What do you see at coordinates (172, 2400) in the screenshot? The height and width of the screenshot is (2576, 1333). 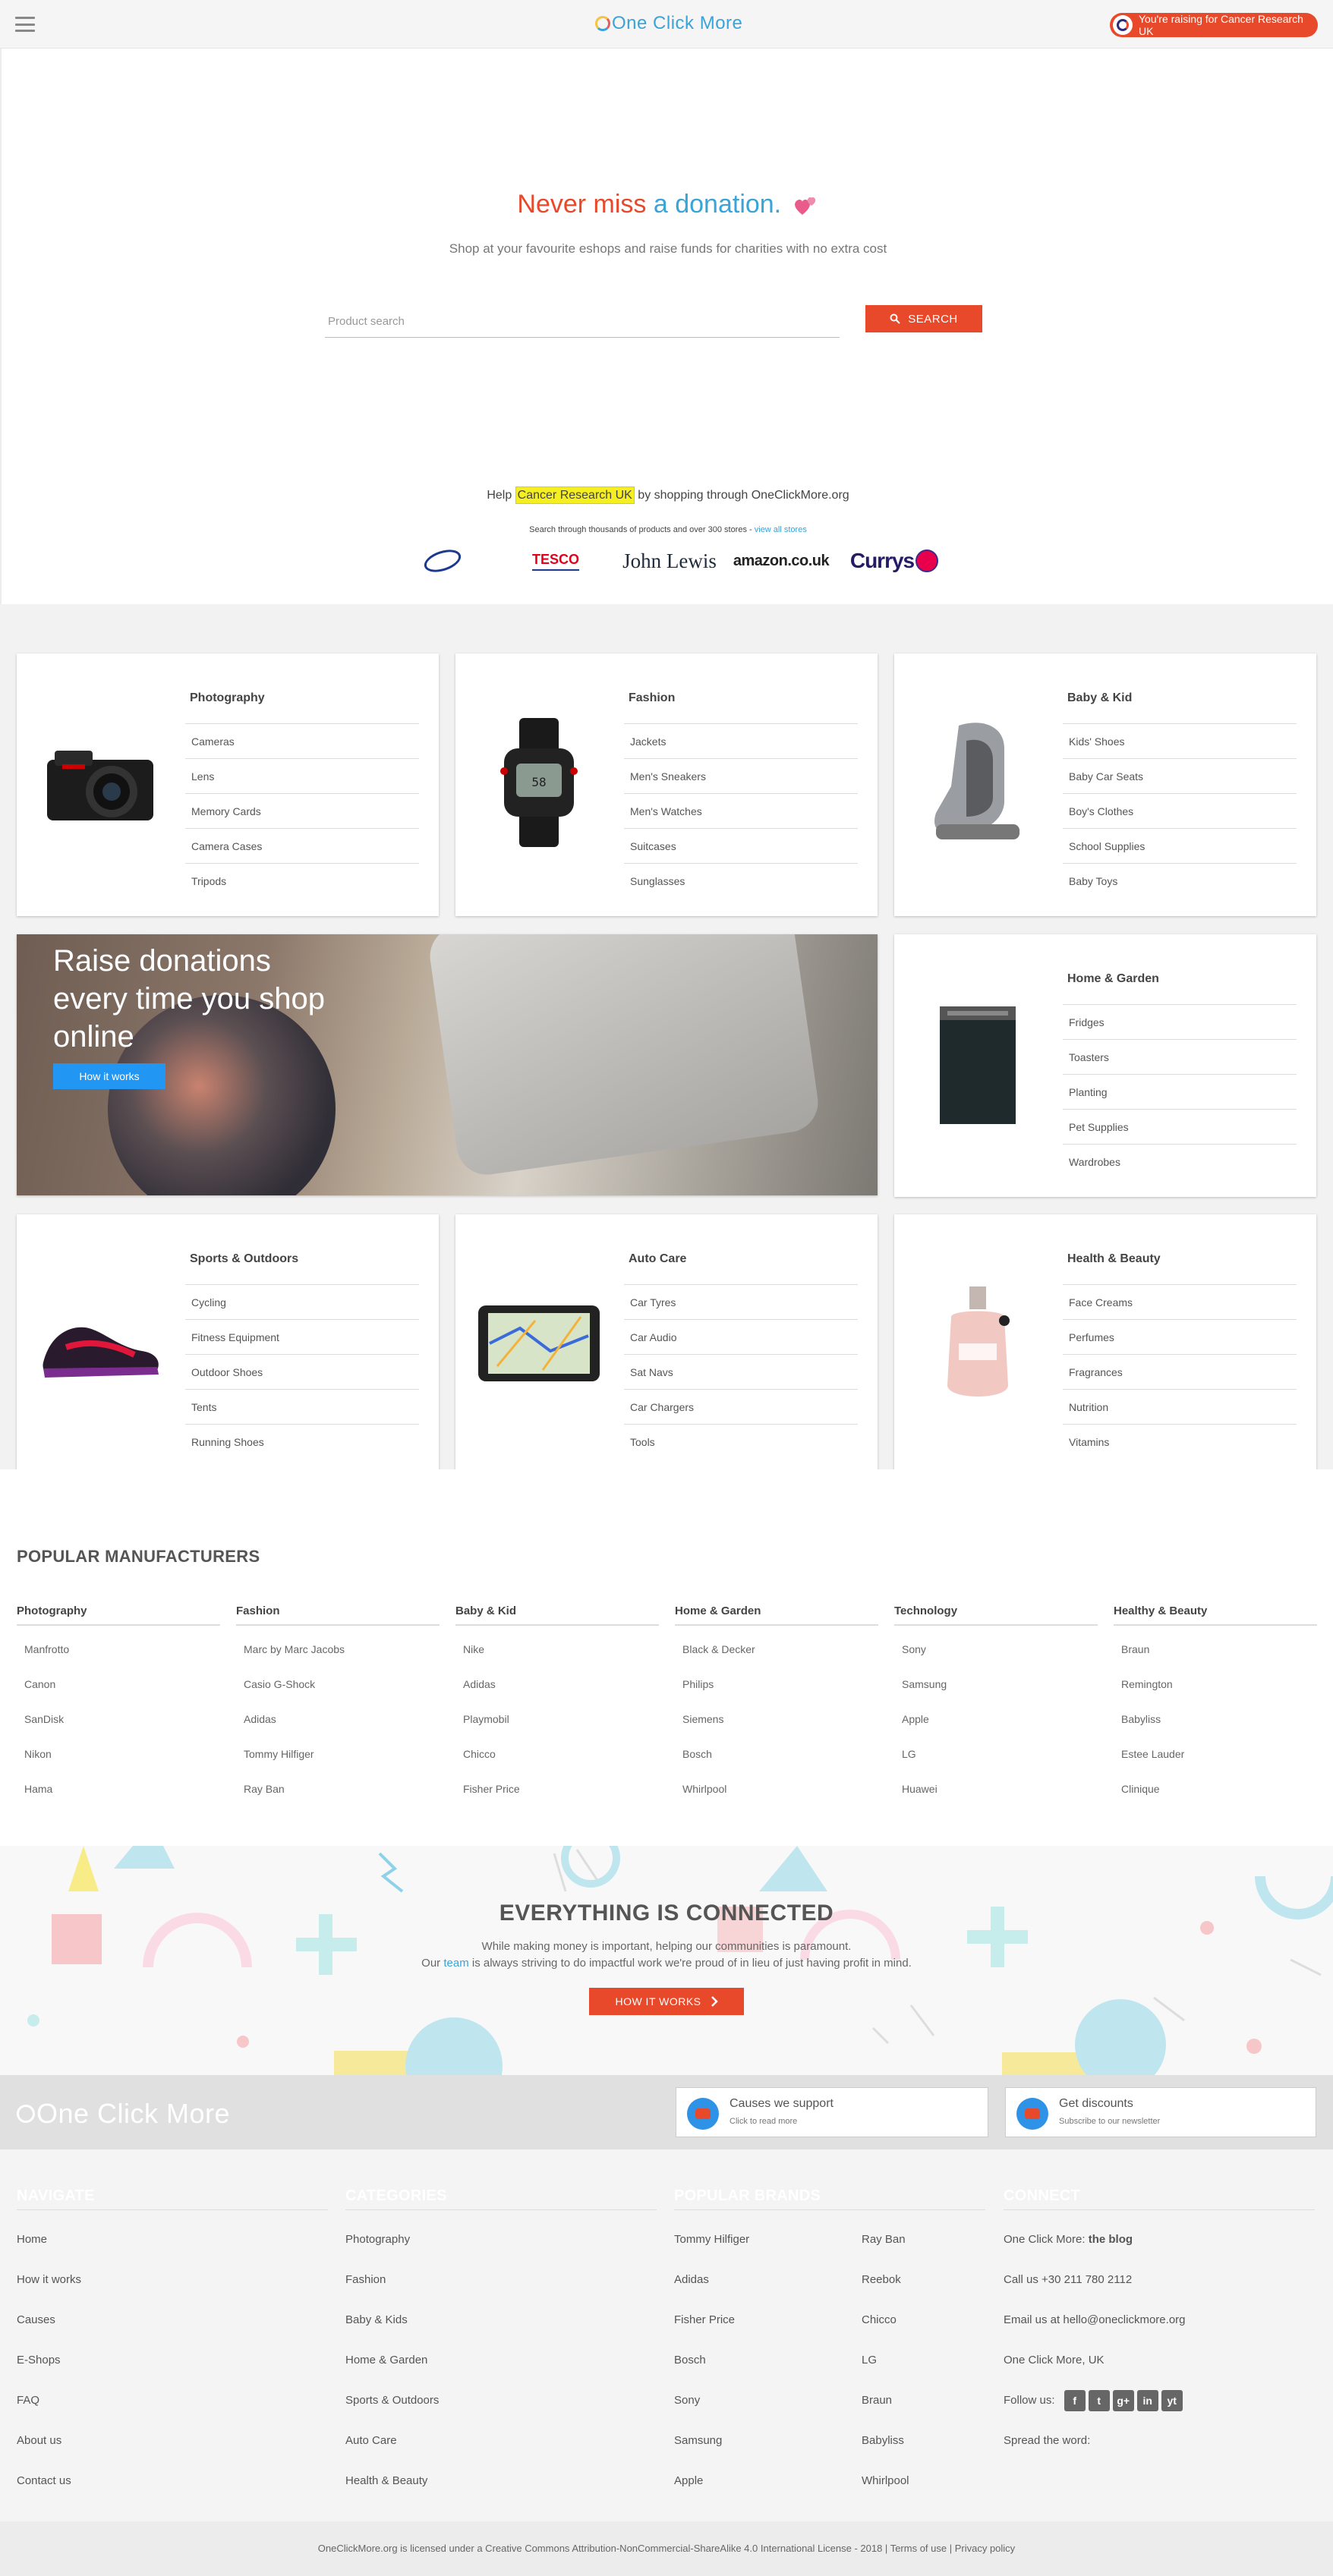 I see `footer-link: FAQ` at bounding box center [172, 2400].